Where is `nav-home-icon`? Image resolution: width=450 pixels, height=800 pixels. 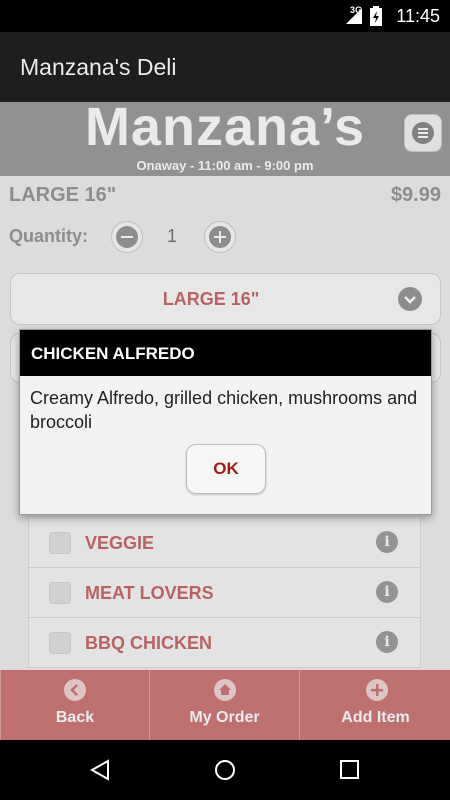
nav-home-icon is located at coordinates (225, 770).